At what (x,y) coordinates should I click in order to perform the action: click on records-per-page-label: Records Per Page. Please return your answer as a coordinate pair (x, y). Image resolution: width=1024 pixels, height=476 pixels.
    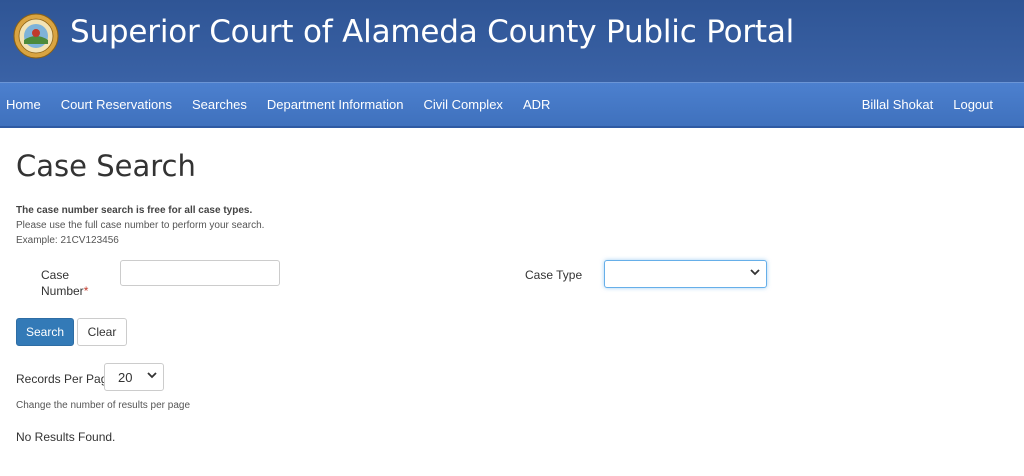
    Looking at the image, I should click on (65, 379).